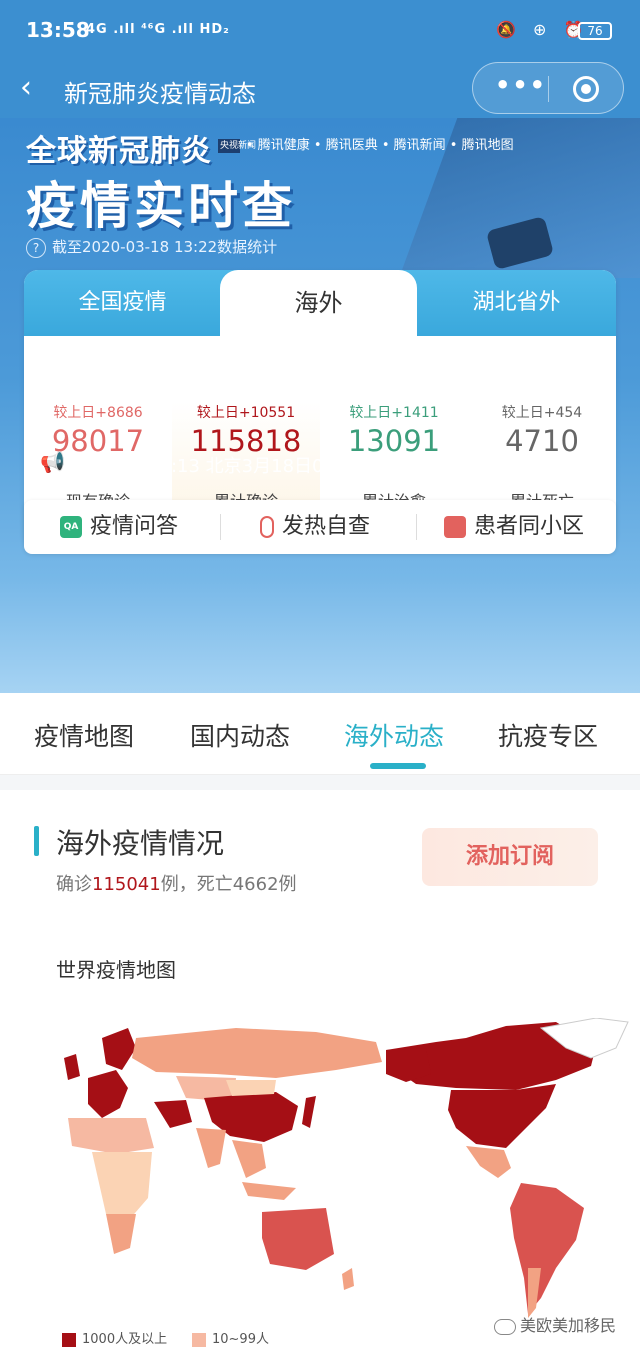  I want to click on tool-label: 患者同小区, so click(529, 526).